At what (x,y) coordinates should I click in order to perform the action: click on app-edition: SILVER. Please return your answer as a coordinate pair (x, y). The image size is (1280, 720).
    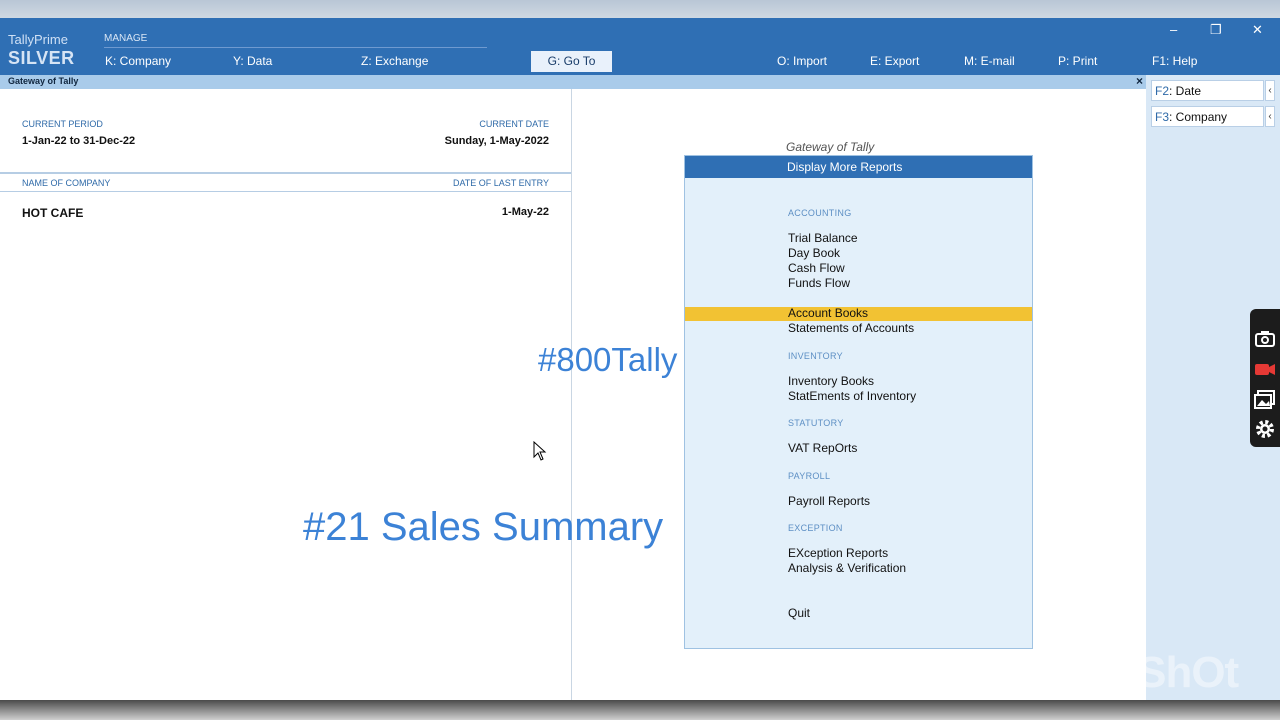
    Looking at the image, I should click on (41, 58).